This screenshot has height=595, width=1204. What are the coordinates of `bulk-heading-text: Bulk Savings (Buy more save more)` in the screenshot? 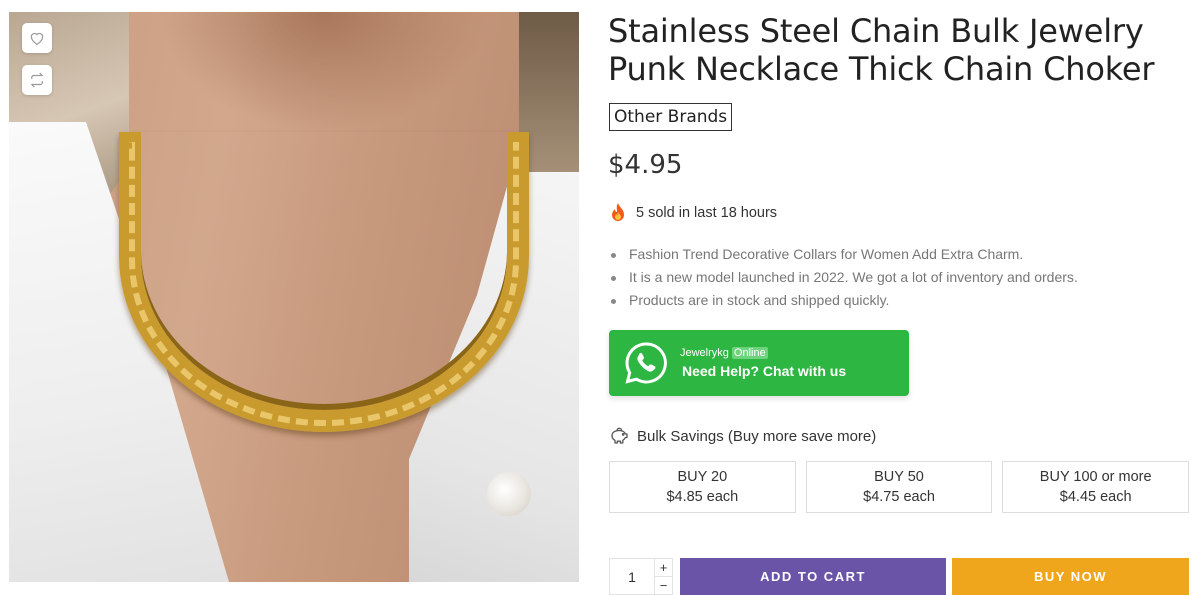 It's located at (757, 436).